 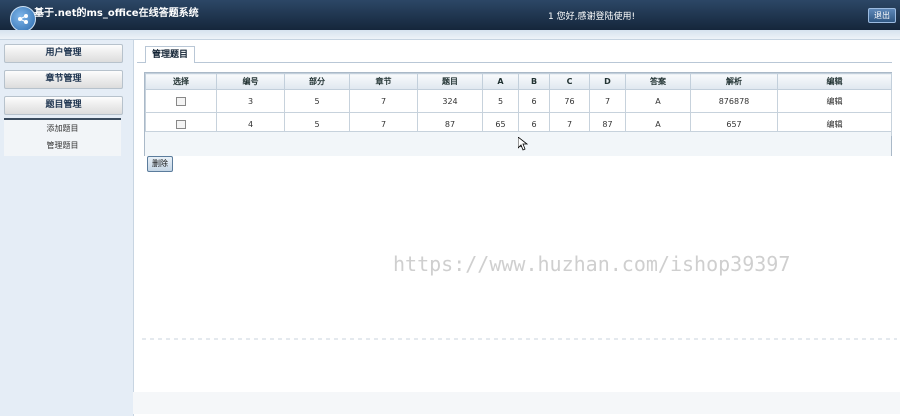 What do you see at coordinates (181, 81) in the screenshot?
I see `col-header-select: 选择` at bounding box center [181, 81].